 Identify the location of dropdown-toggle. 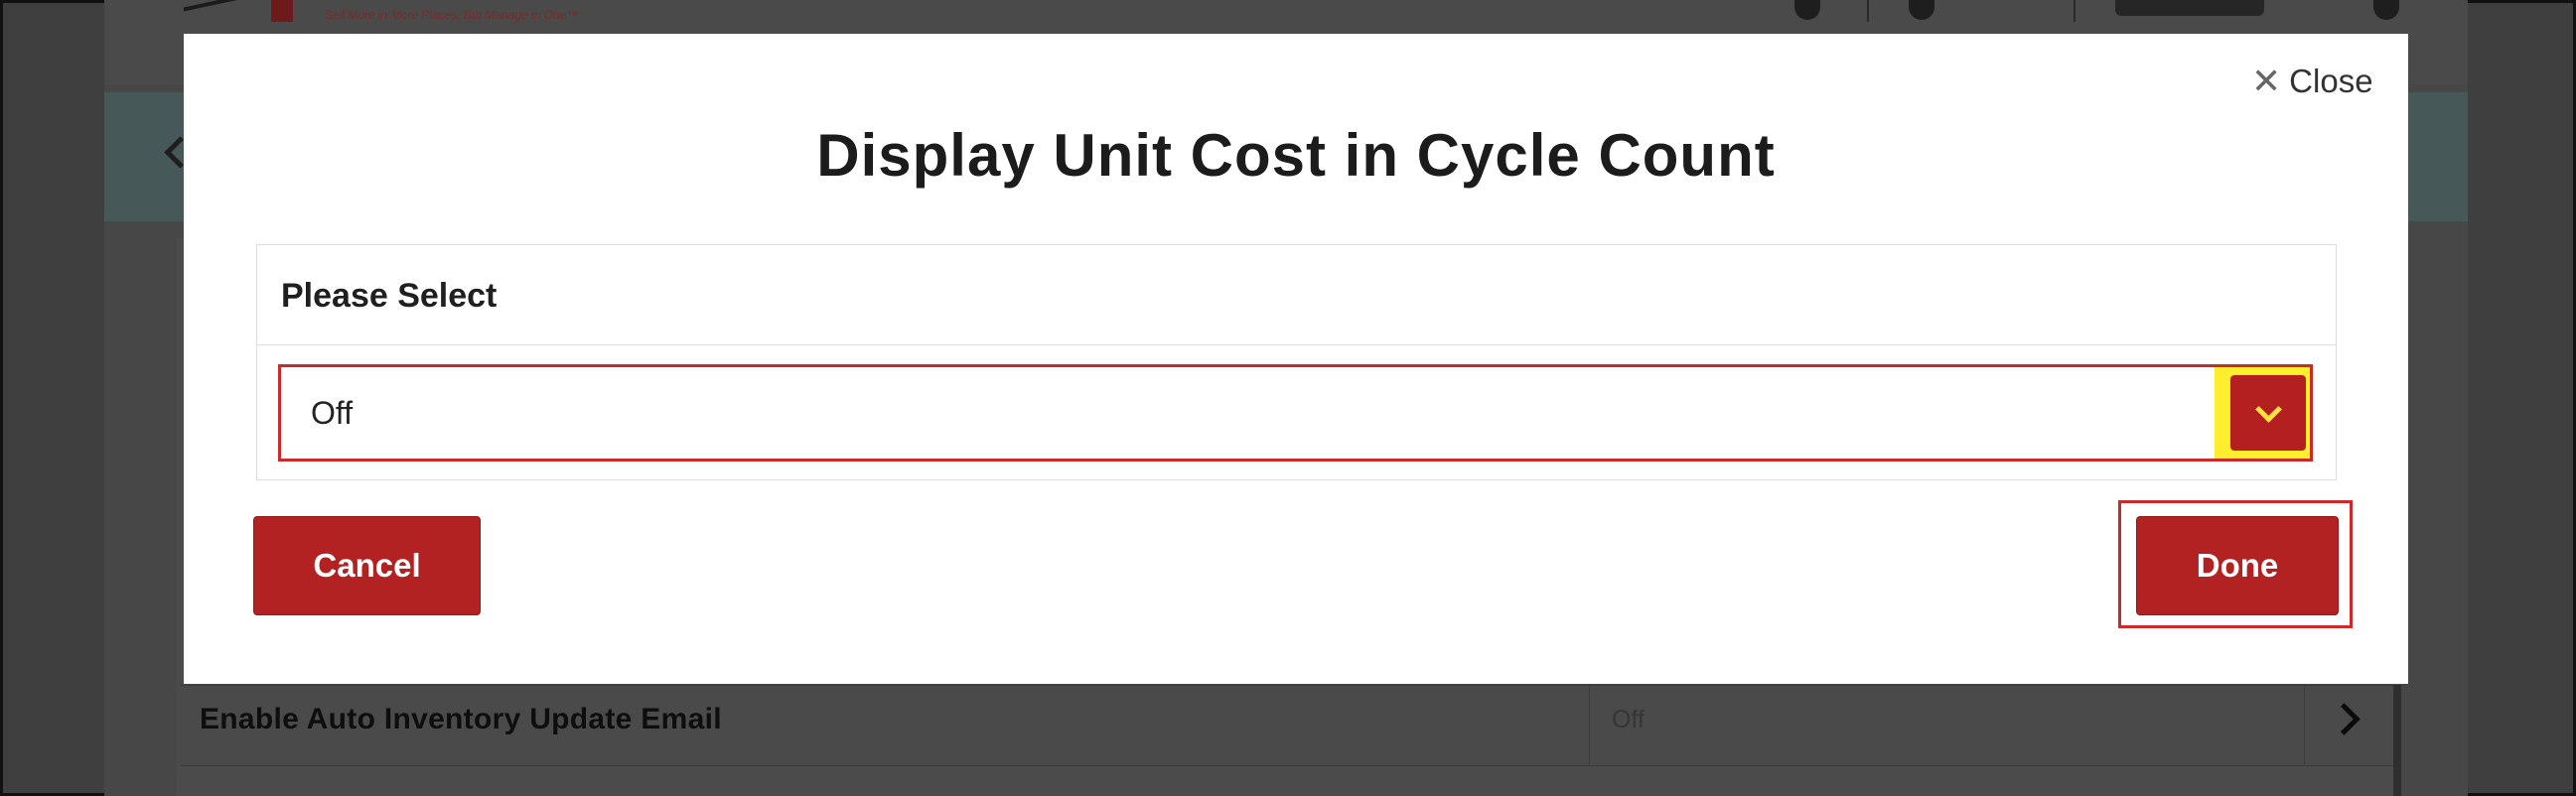
(2268, 413).